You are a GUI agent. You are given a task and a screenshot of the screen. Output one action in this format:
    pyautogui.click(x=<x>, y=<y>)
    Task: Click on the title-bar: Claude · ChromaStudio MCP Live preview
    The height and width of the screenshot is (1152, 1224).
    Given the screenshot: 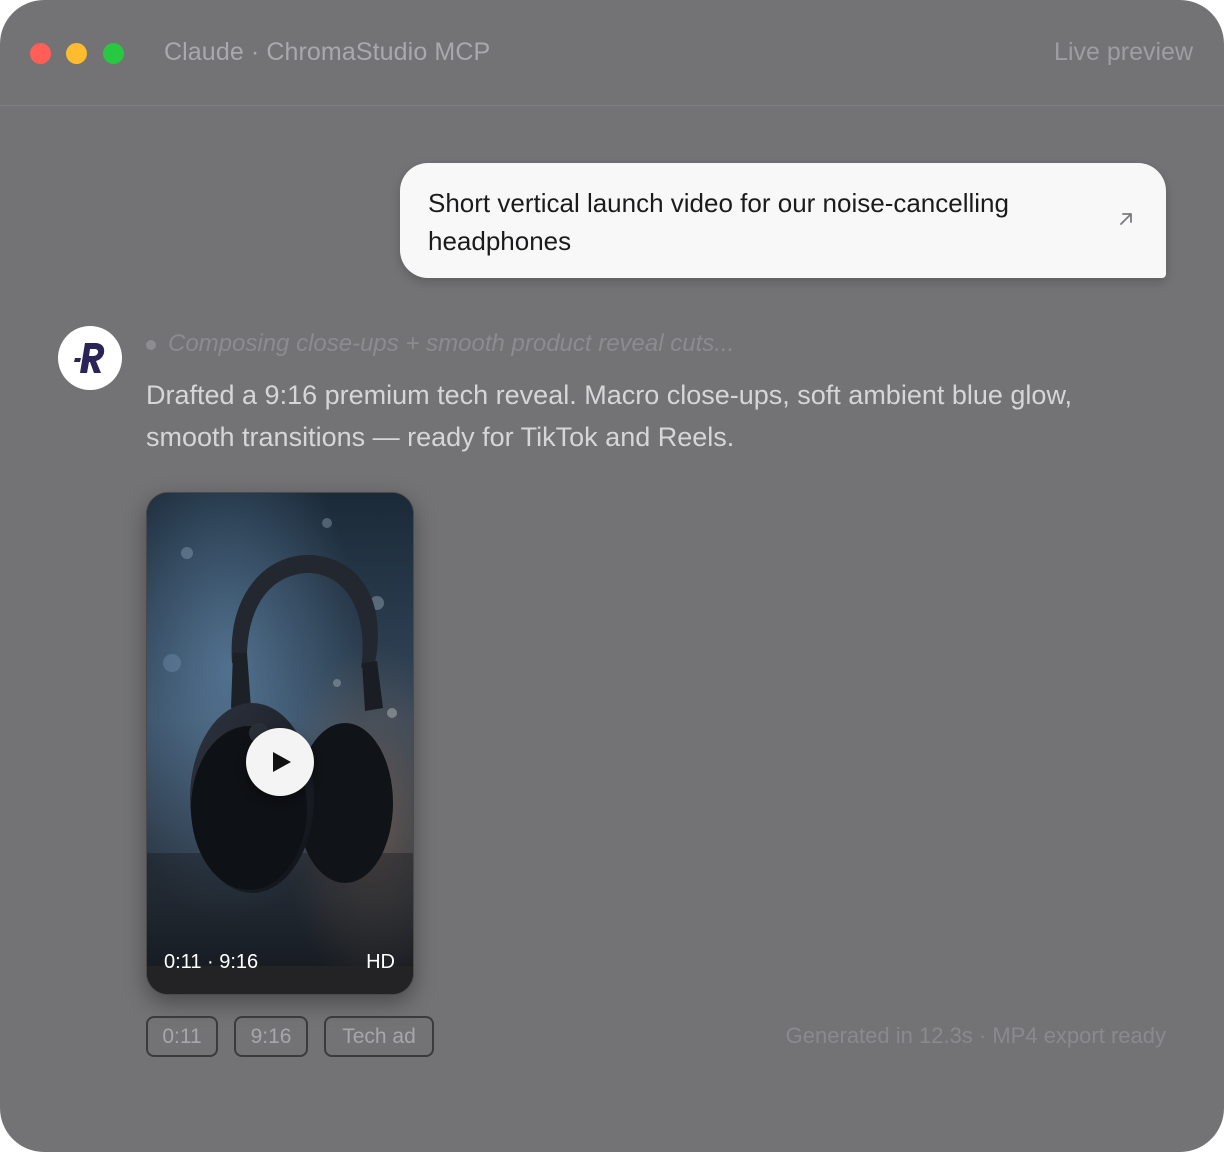 What is the action you would take?
    pyautogui.click(x=612, y=53)
    